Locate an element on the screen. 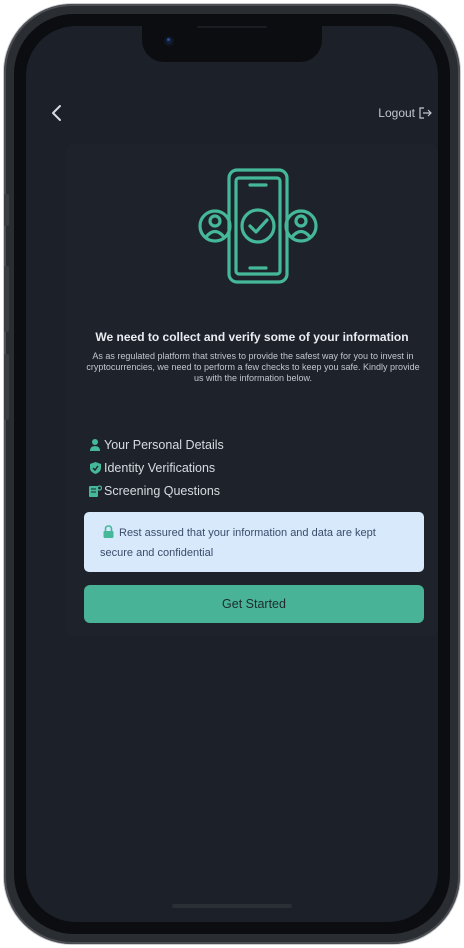 This screenshot has height=948, width=464. shield-check-icon is located at coordinates (95, 468).